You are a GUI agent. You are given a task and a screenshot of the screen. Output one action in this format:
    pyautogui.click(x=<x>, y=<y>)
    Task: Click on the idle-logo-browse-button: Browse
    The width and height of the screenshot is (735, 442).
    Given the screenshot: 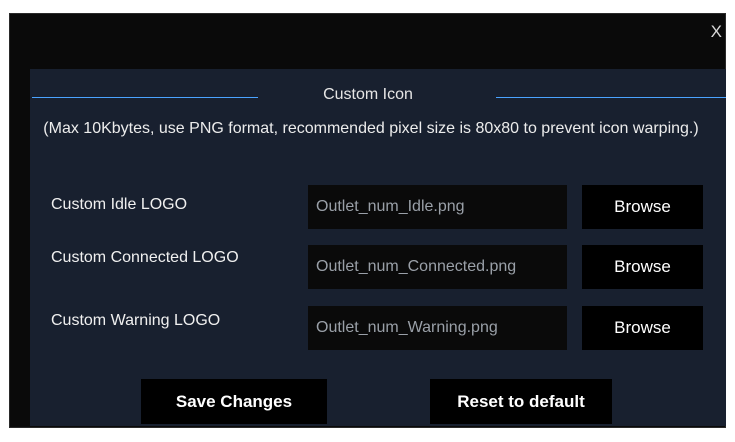 What is the action you would take?
    pyautogui.click(x=642, y=207)
    